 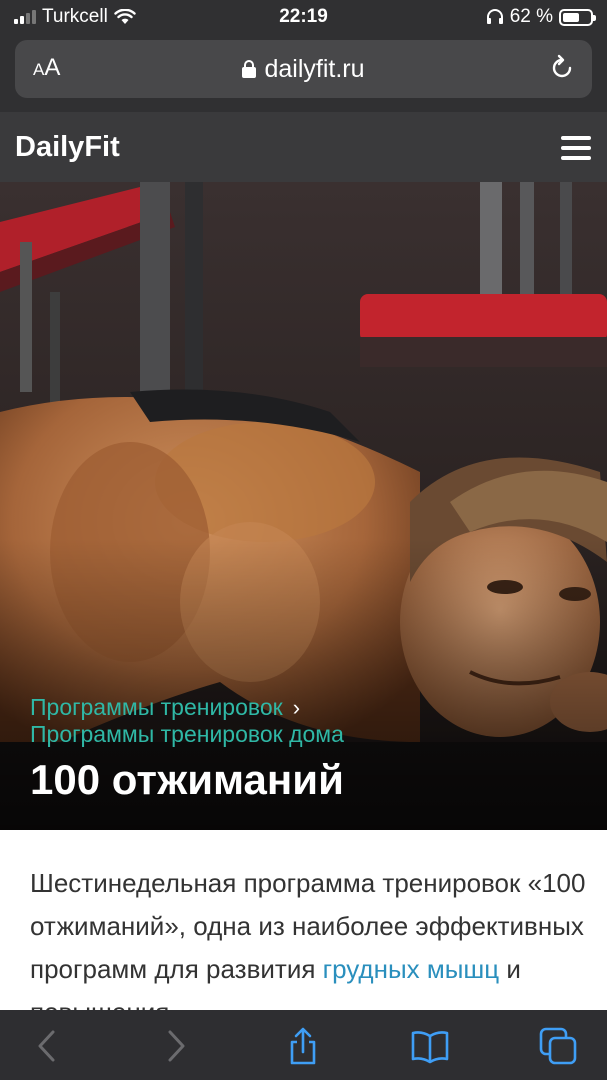 I want to click on browser-toolbar, so click(x=303, y=1045).